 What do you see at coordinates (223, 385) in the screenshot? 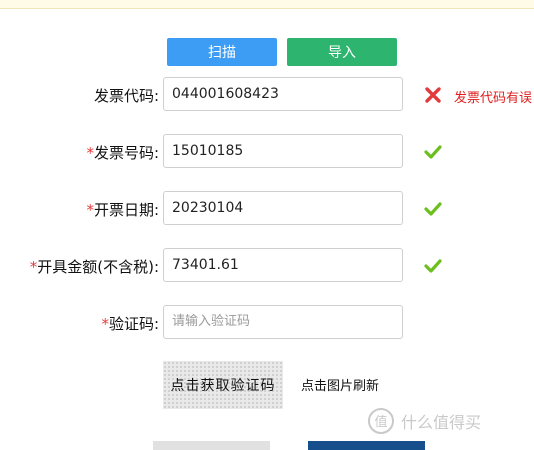
I see `captcha-image: 点击获取验证码` at bounding box center [223, 385].